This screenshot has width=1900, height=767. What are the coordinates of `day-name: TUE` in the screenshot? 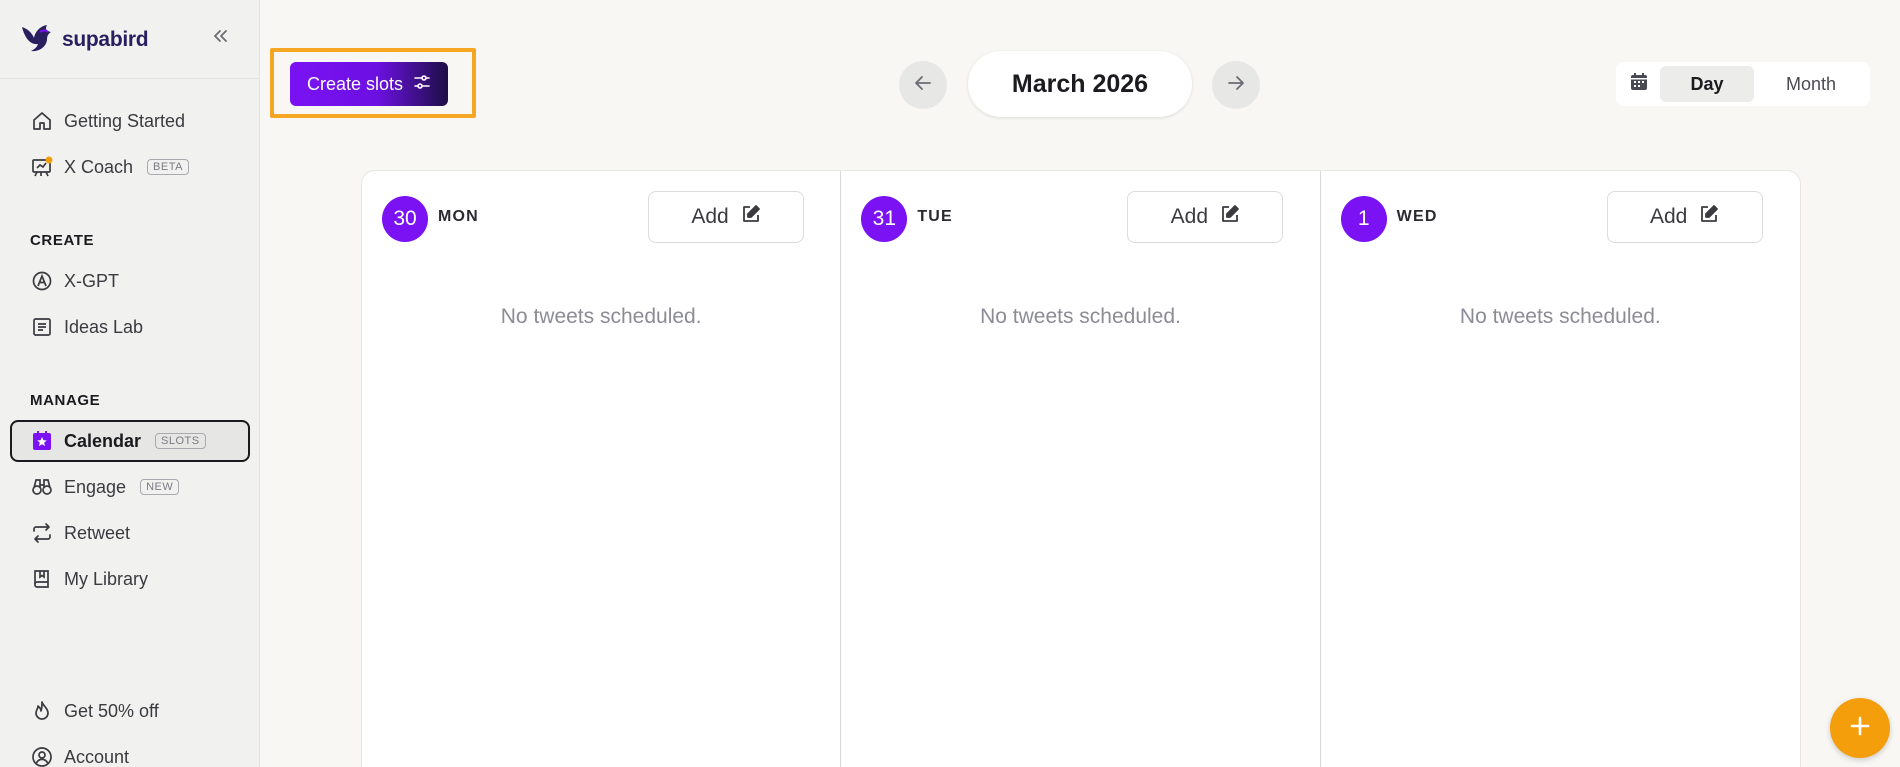 It's located at (935, 216).